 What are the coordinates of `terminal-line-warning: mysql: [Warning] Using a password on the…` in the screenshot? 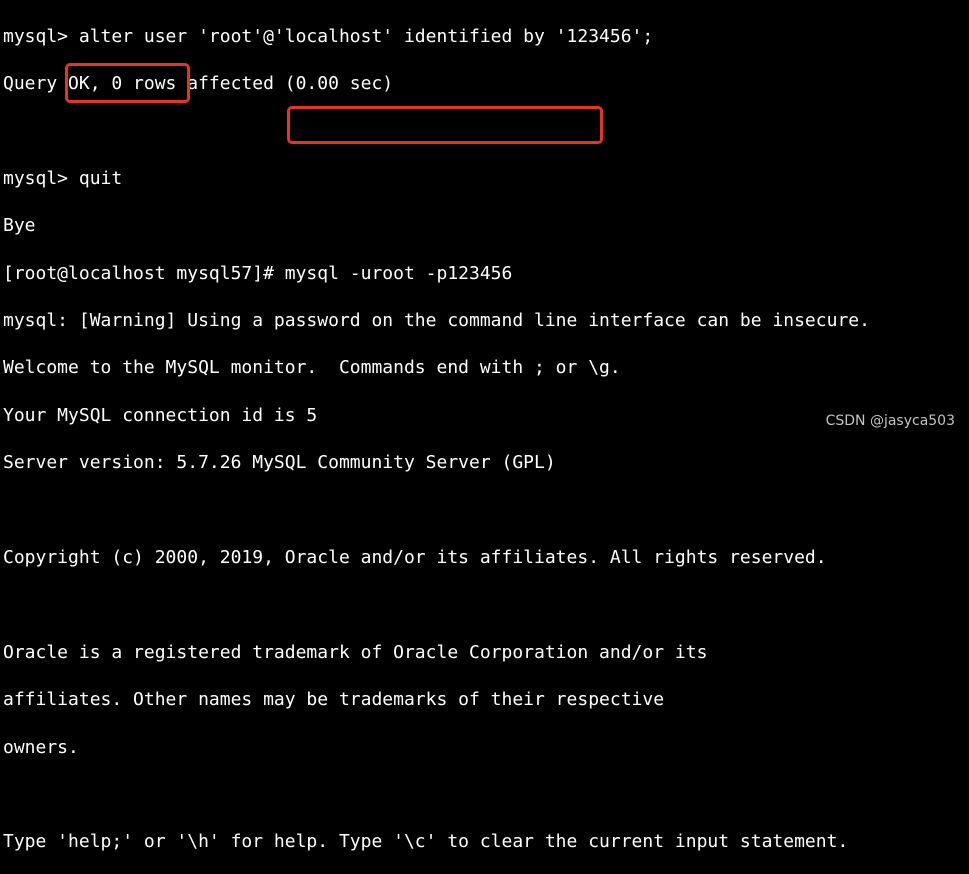 It's located at (436, 321).